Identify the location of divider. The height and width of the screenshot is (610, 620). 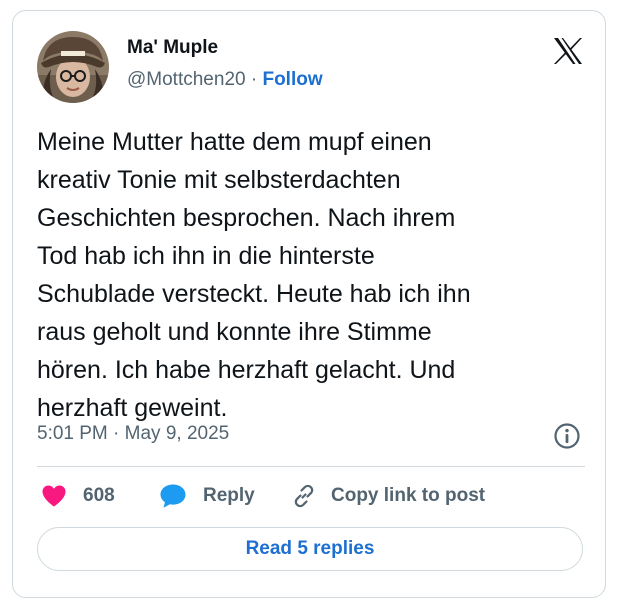
(311, 466).